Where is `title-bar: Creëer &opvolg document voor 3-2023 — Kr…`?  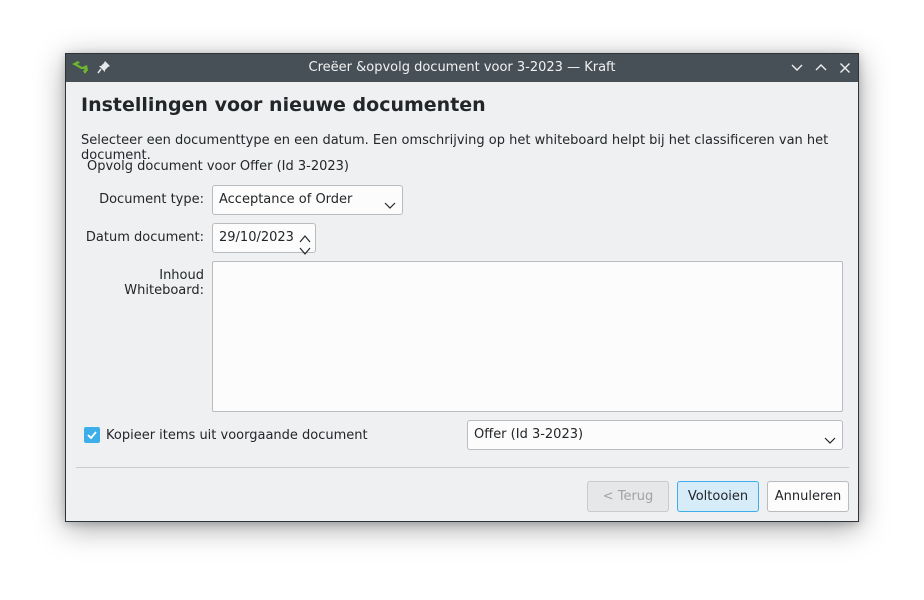 title-bar: Creëer &opvolg document voor 3-2023 — Kr… is located at coordinates (462, 68).